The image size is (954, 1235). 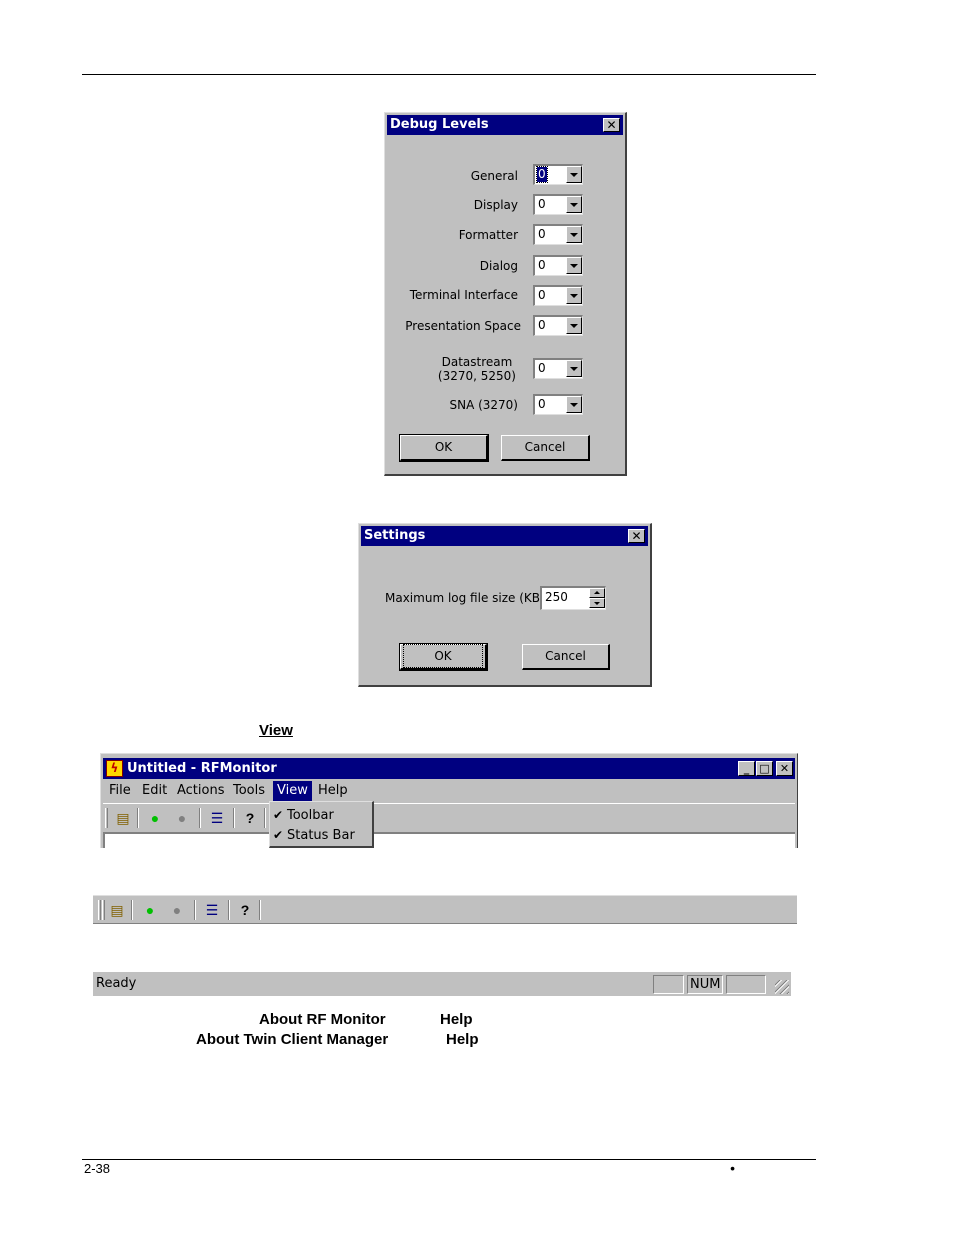 I want to click on dialog-label: Dialog, so click(x=498, y=266).